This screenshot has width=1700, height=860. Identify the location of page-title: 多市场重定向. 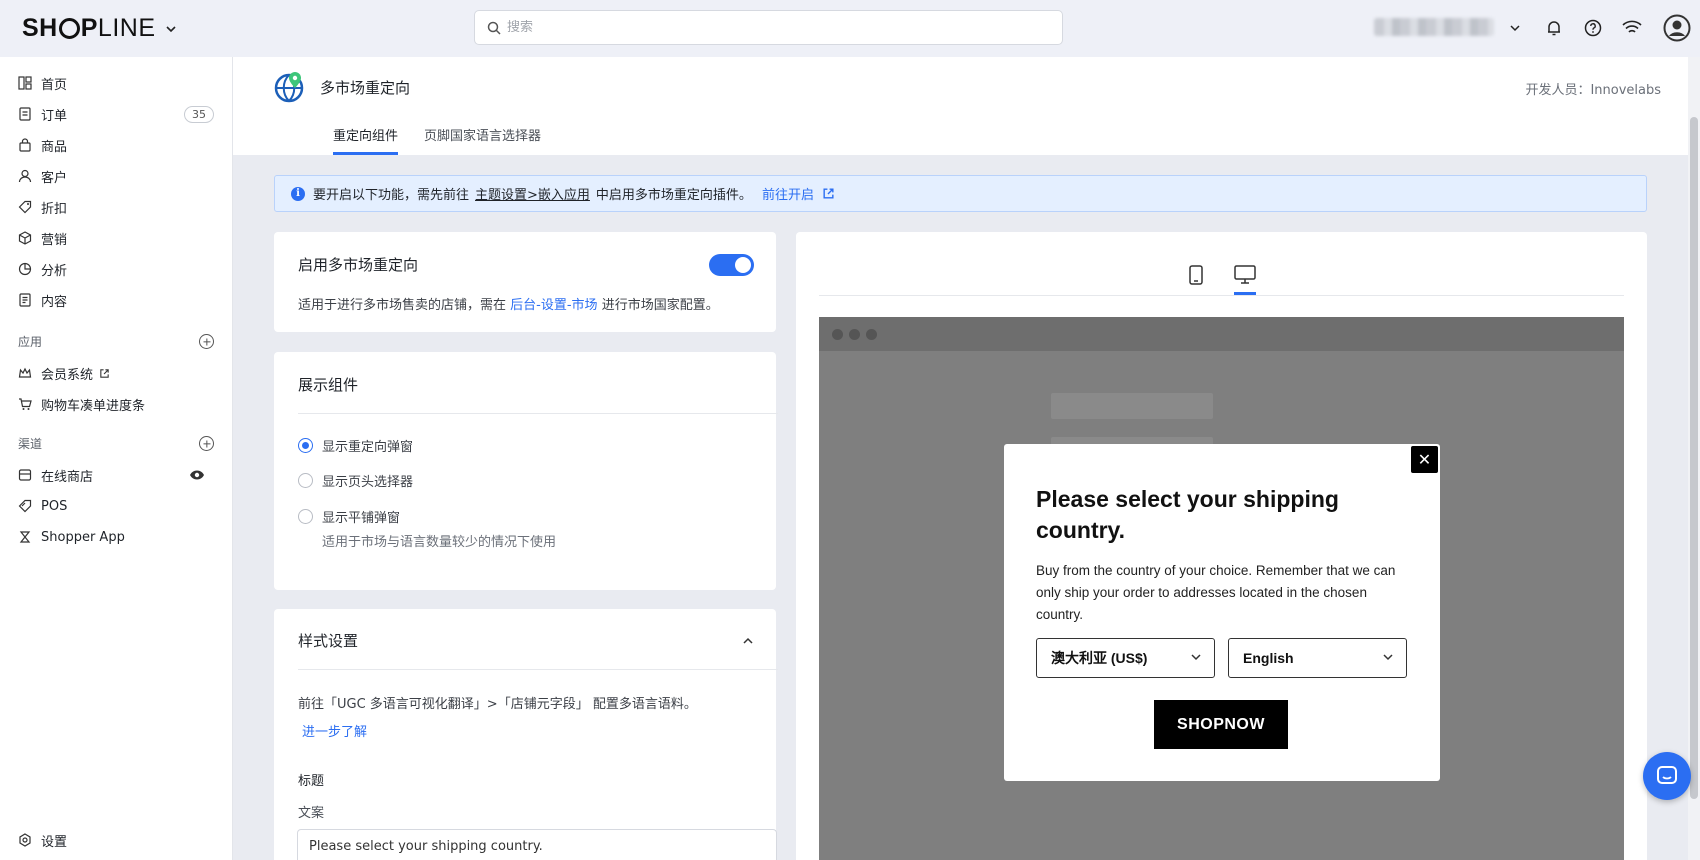
(365, 88).